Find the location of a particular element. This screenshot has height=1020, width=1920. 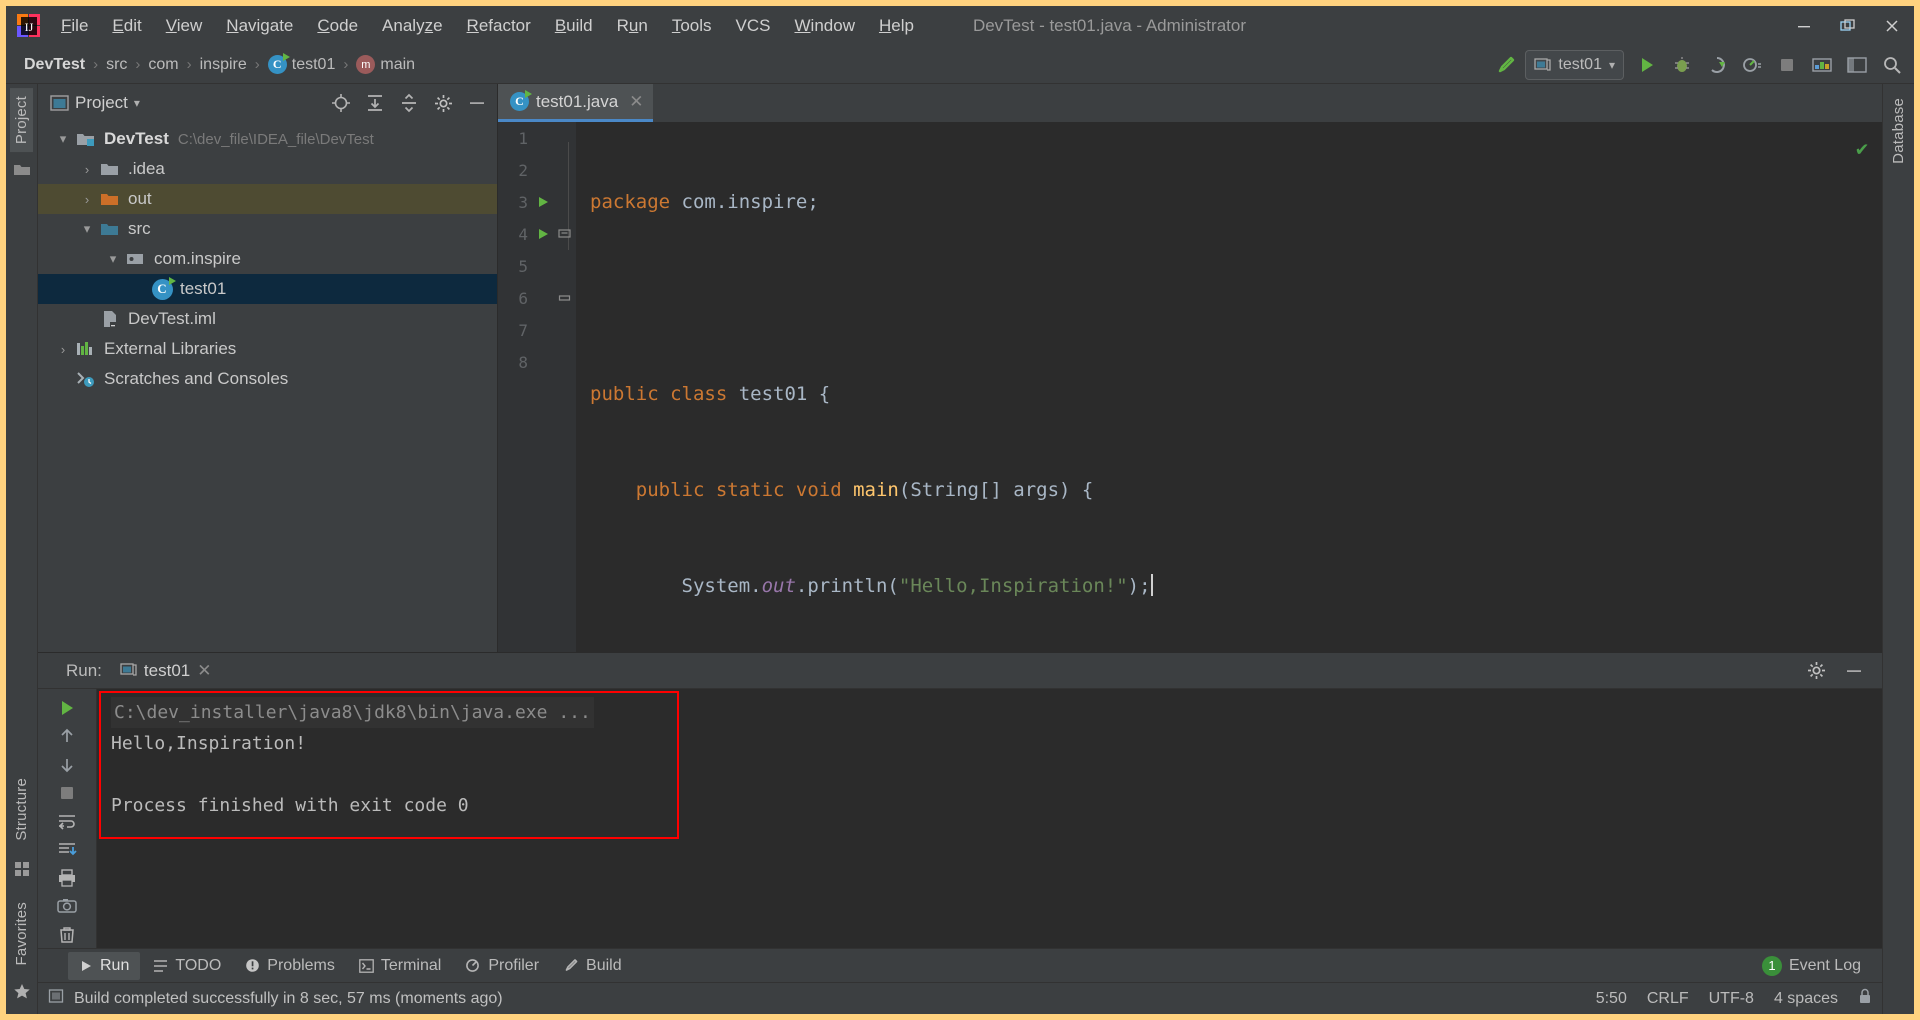

line-separator: CRLF is located at coordinates (1668, 999).